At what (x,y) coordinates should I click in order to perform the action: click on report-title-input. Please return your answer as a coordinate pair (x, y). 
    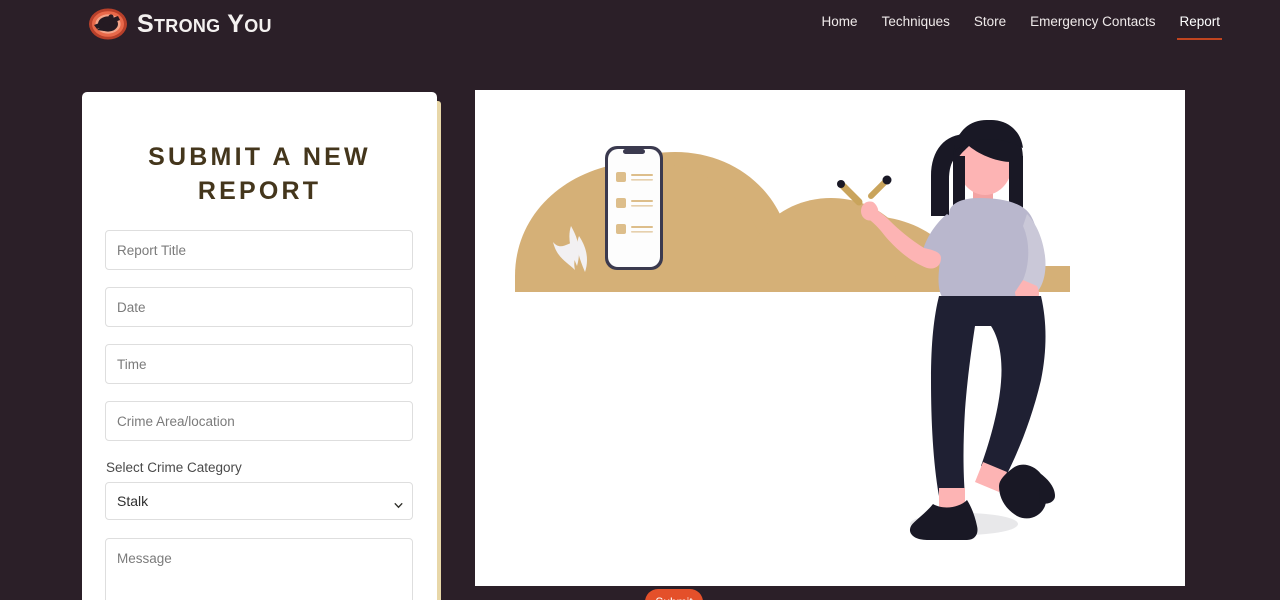
    Looking at the image, I should click on (259, 250).